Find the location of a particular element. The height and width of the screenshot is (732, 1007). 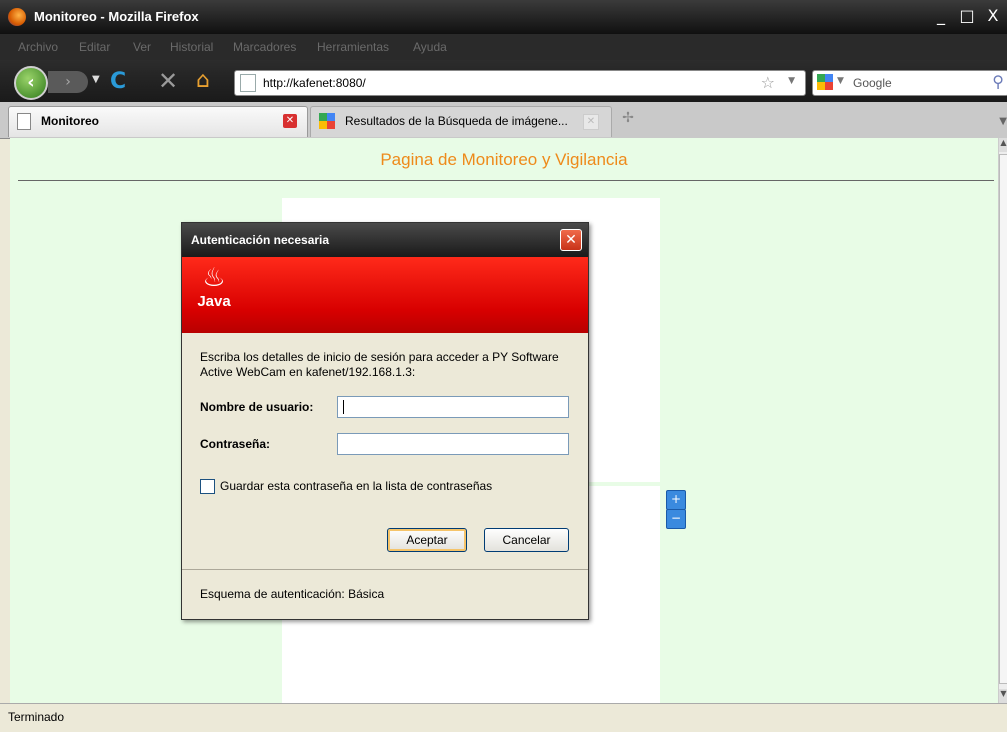

maximize-button: □ is located at coordinates (967, 17).